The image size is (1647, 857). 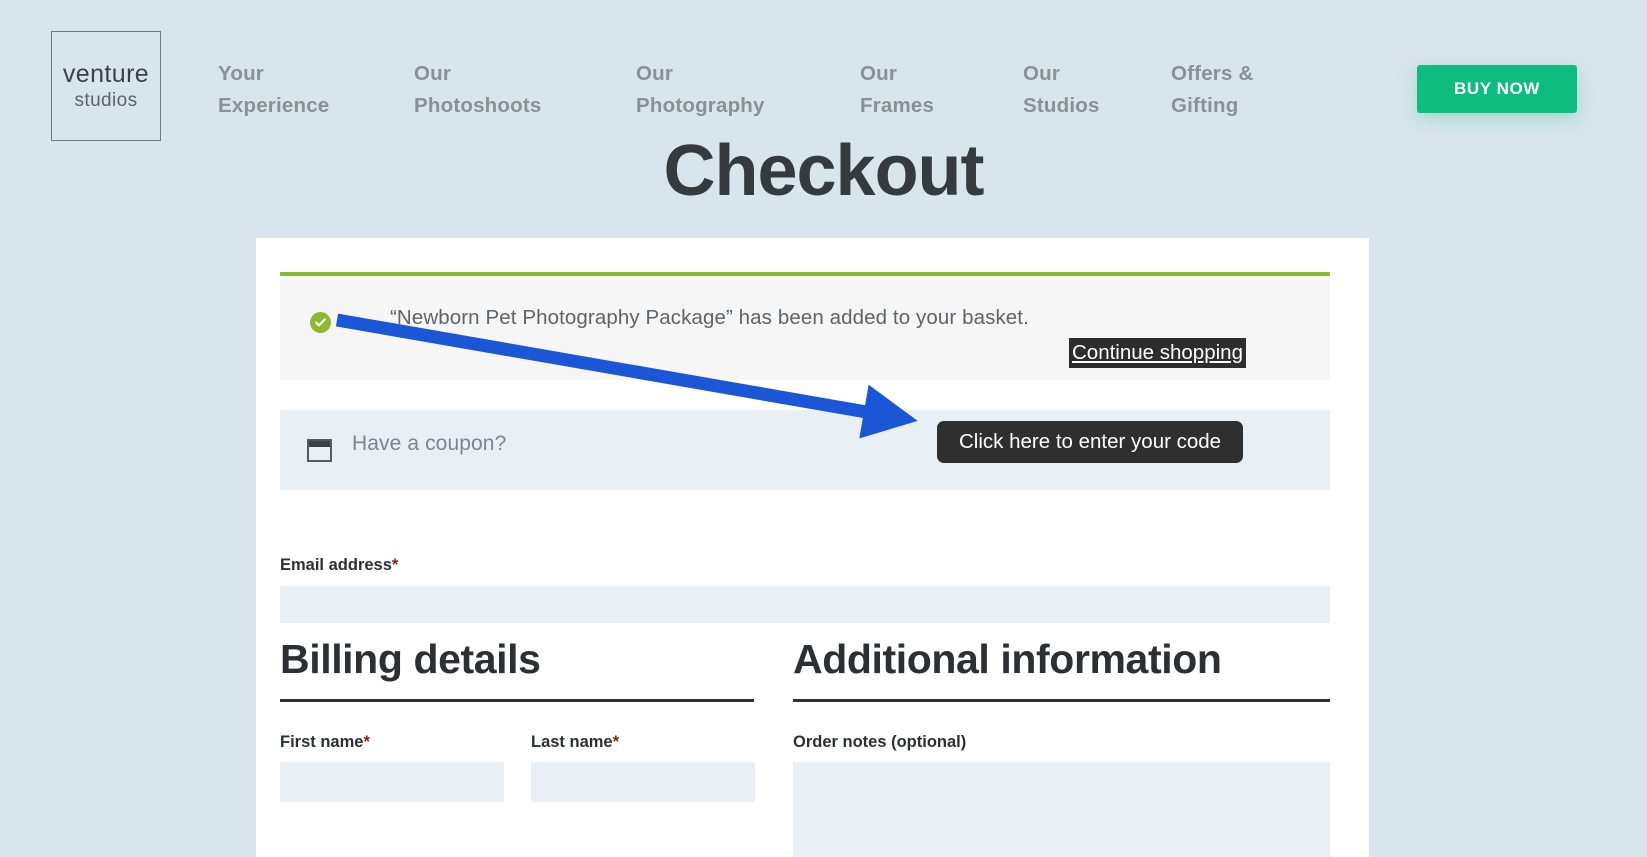 What do you see at coordinates (316, 90) in the screenshot?
I see `nav-item-your-experience: Your Experience` at bounding box center [316, 90].